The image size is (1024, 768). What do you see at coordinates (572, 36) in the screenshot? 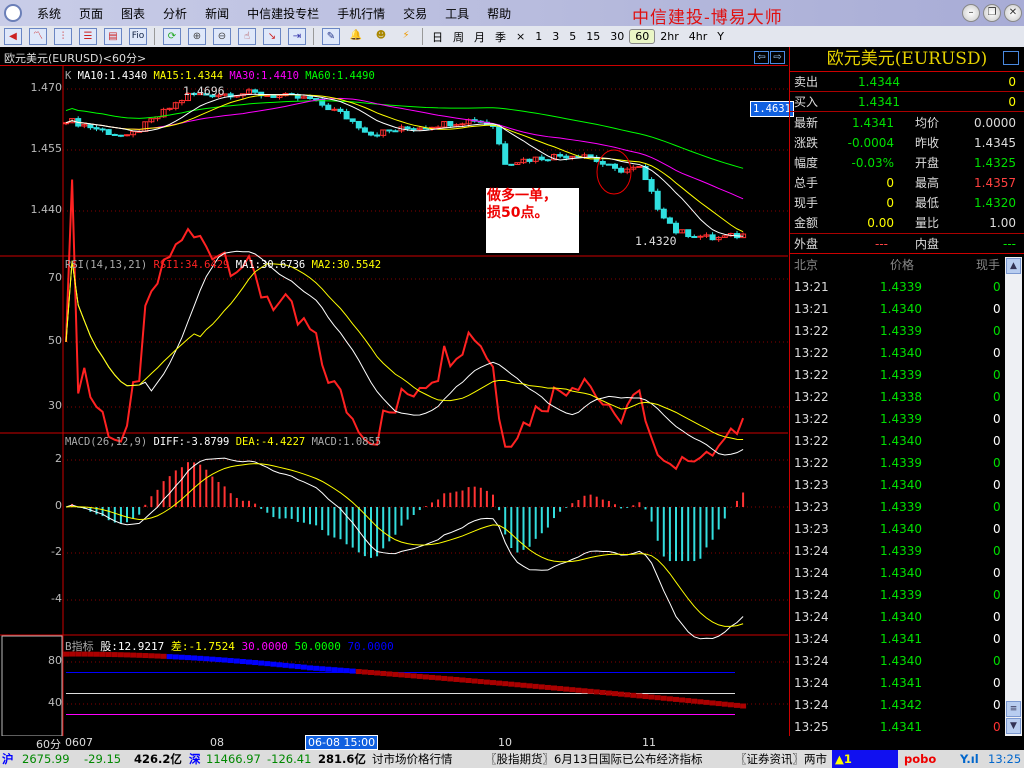
I see `period-button: 5` at bounding box center [572, 36].